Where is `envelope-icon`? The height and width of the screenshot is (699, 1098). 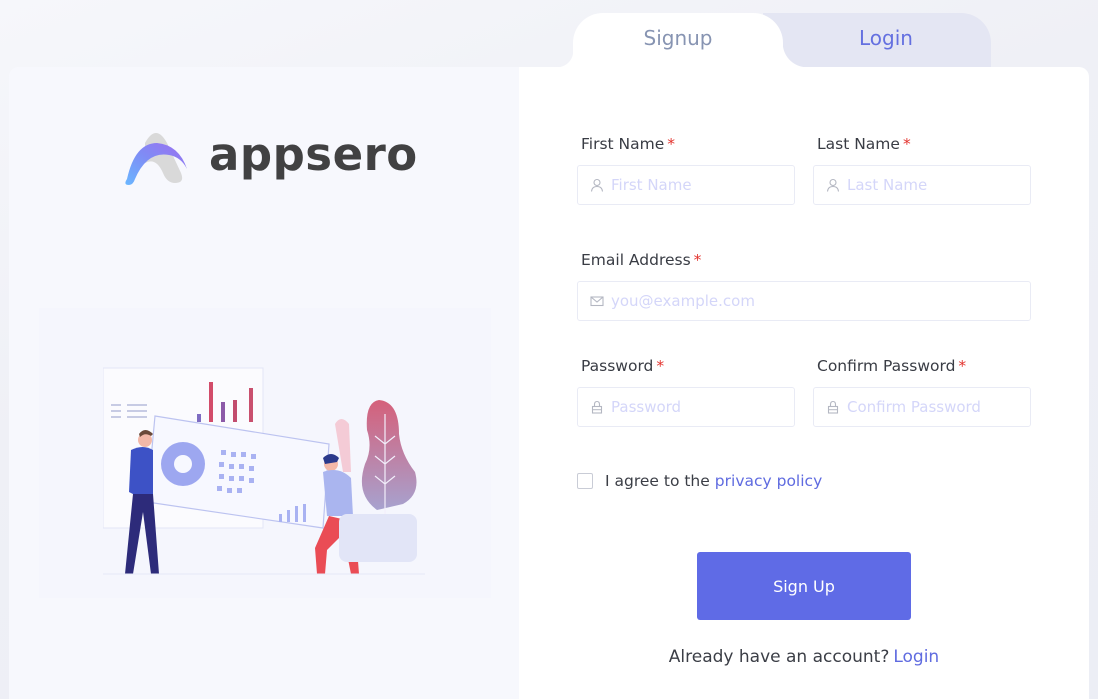 envelope-icon is located at coordinates (597, 301).